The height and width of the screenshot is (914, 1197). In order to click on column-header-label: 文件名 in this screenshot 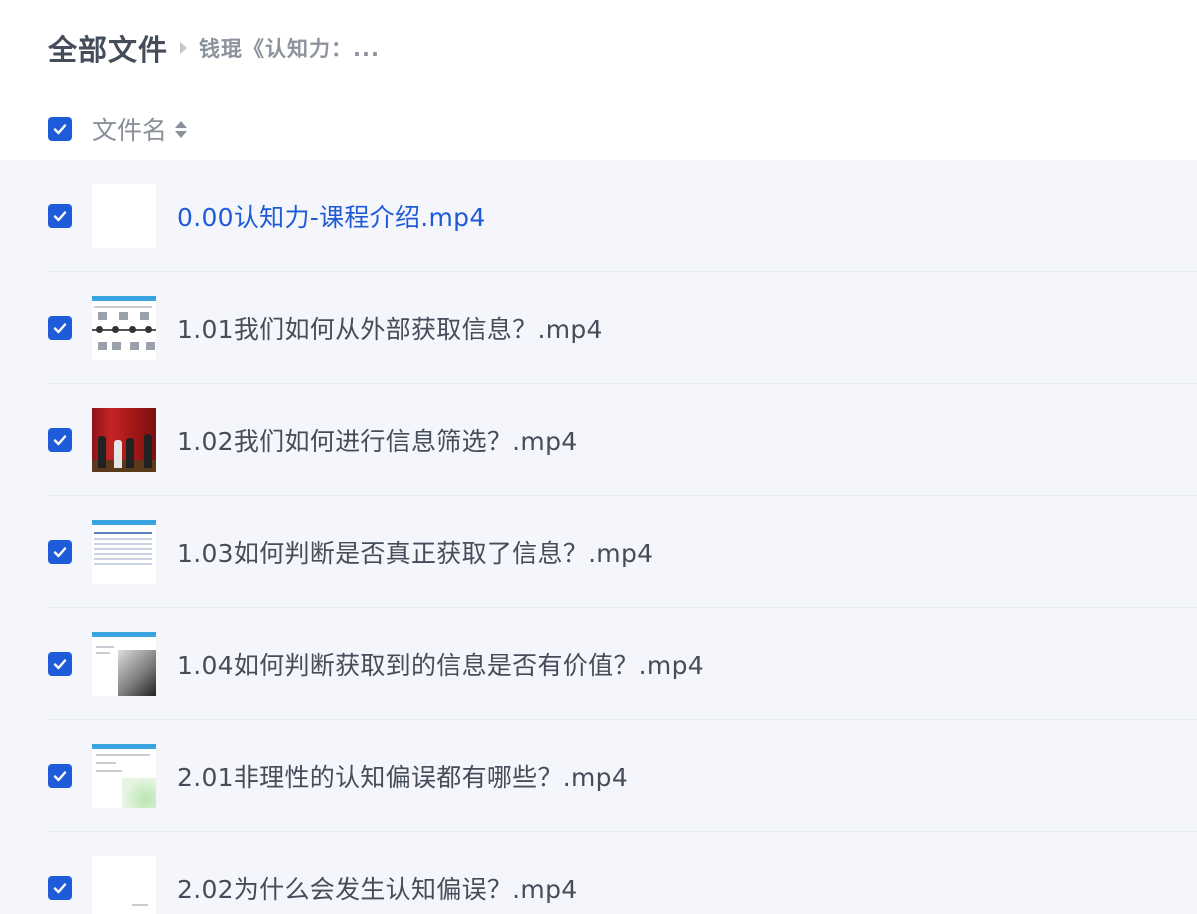, I will do `click(130, 130)`.